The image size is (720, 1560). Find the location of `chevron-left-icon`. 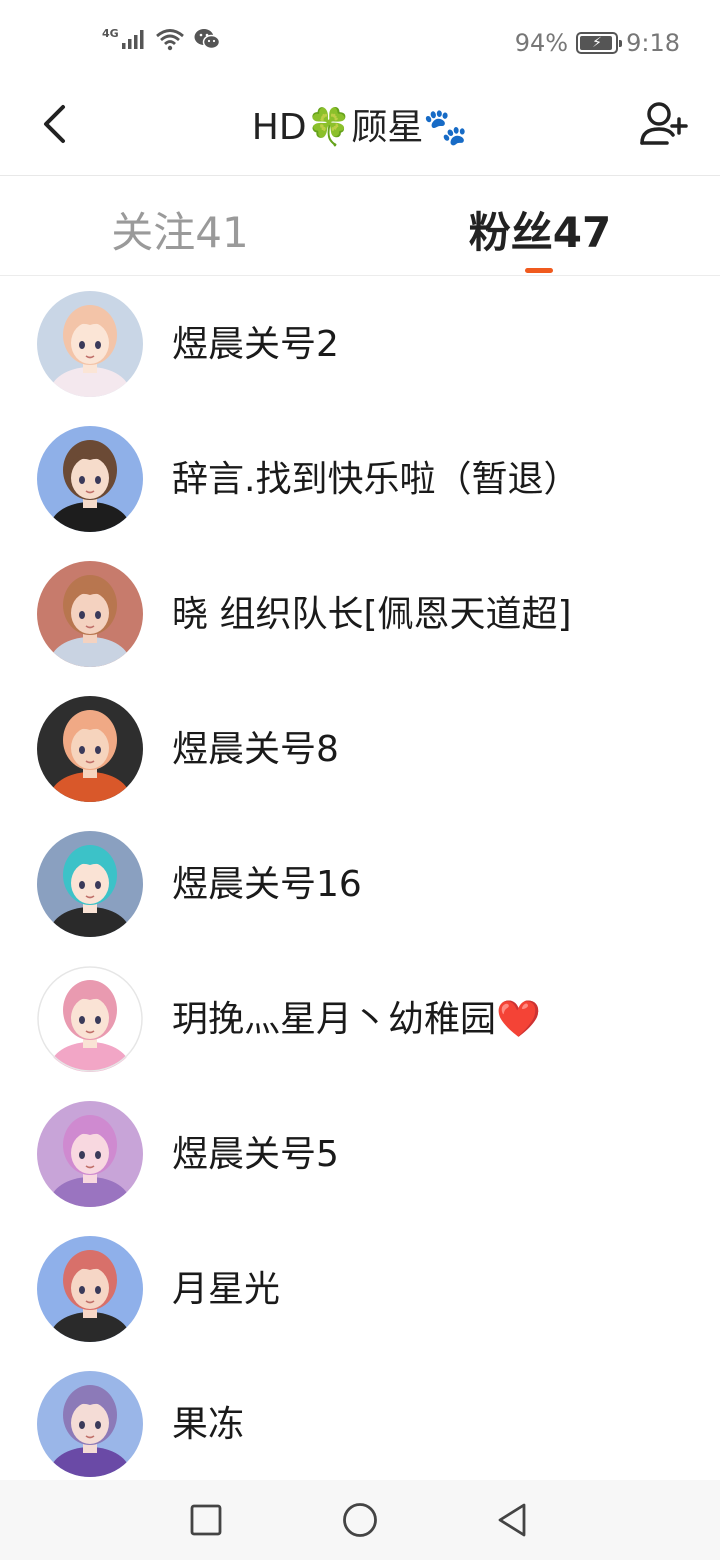

chevron-left-icon is located at coordinates (54, 124).